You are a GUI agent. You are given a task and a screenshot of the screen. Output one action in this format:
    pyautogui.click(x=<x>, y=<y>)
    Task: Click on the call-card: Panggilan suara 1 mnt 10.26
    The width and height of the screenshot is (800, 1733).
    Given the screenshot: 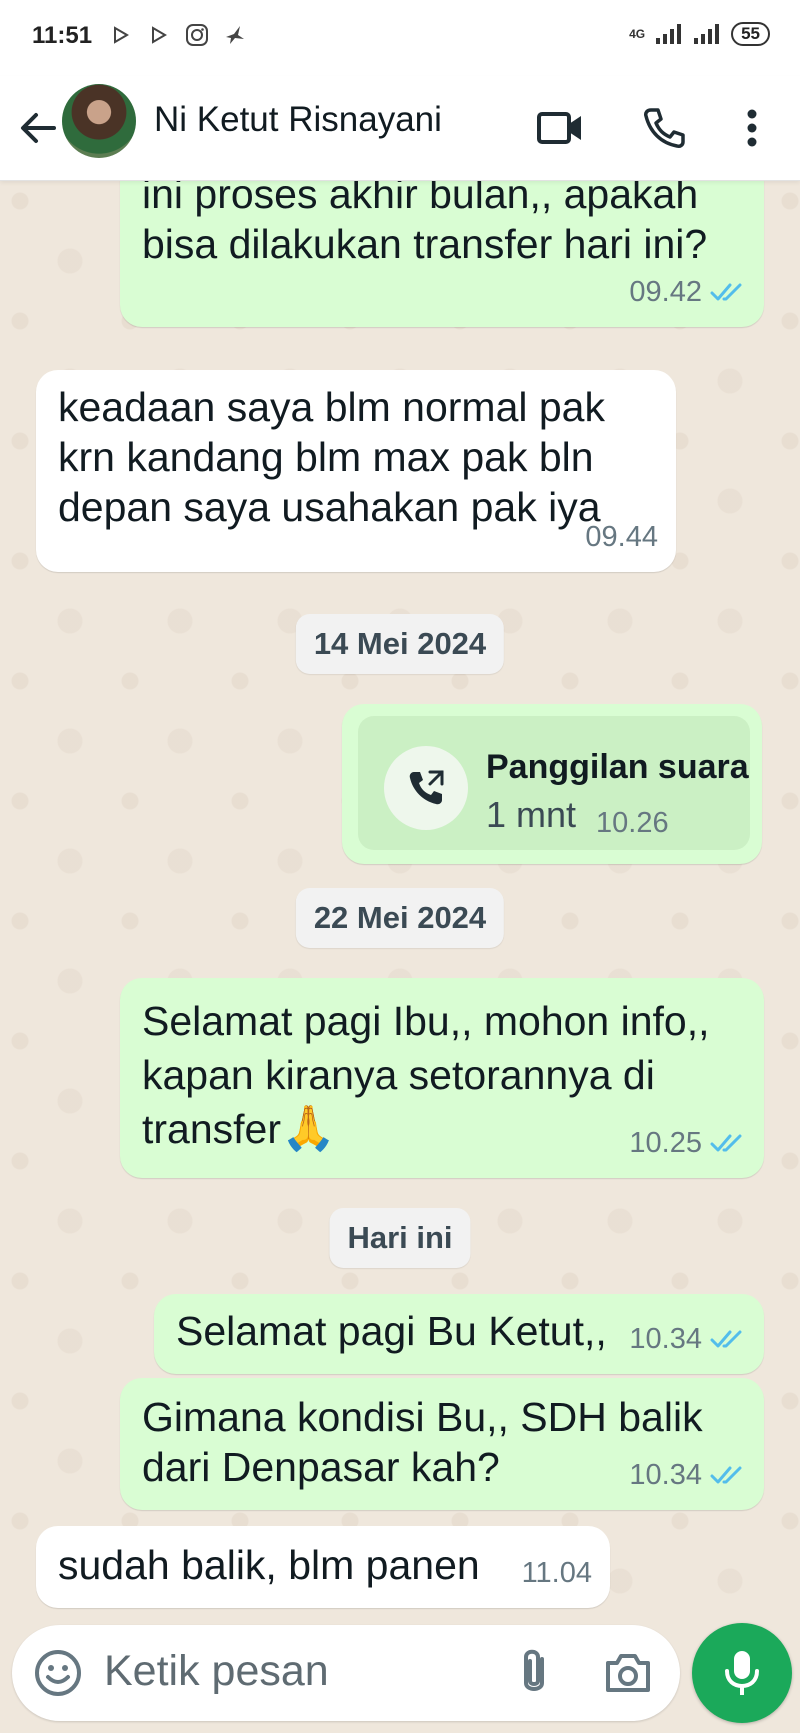 What is the action you would take?
    pyautogui.click(x=554, y=783)
    